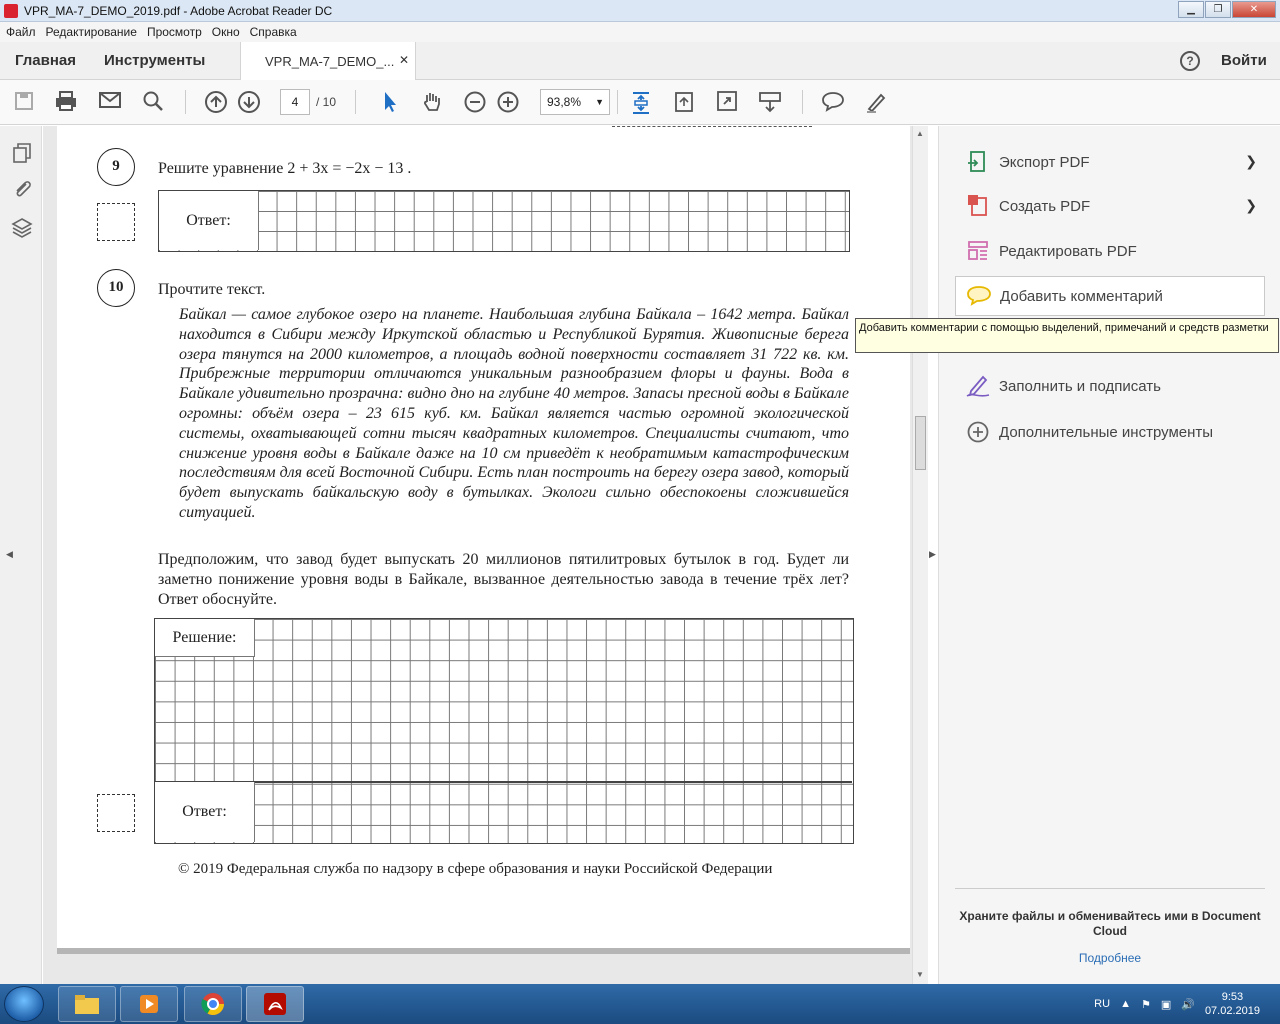 The height and width of the screenshot is (1024, 1280). I want to click on create-pdf-icon, so click(978, 206).